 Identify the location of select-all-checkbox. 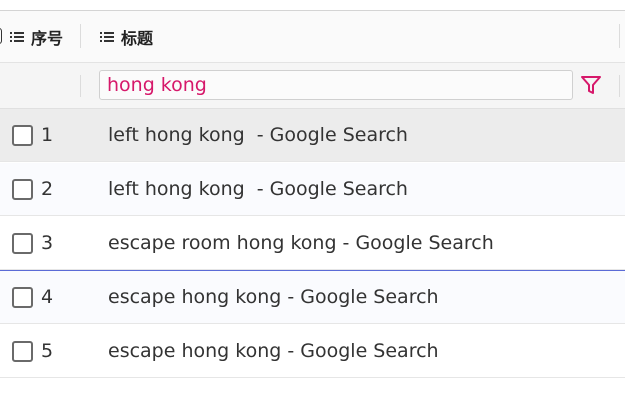
(1, 36).